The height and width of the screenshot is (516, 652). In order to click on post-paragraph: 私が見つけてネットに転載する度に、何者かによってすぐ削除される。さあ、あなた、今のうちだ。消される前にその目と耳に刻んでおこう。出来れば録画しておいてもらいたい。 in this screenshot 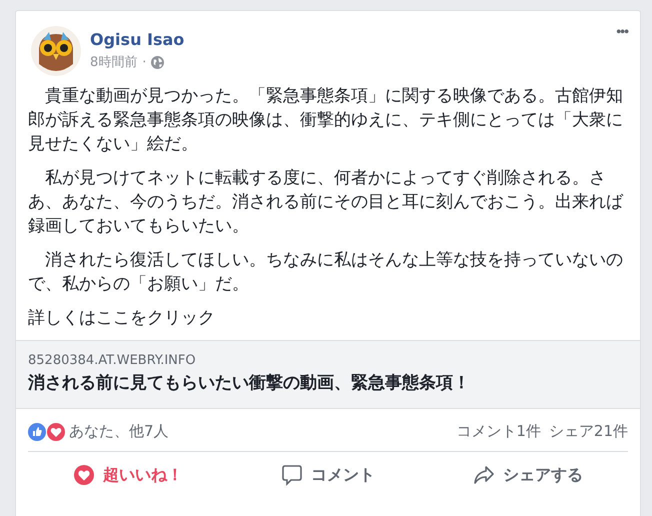, I will do `click(326, 202)`.